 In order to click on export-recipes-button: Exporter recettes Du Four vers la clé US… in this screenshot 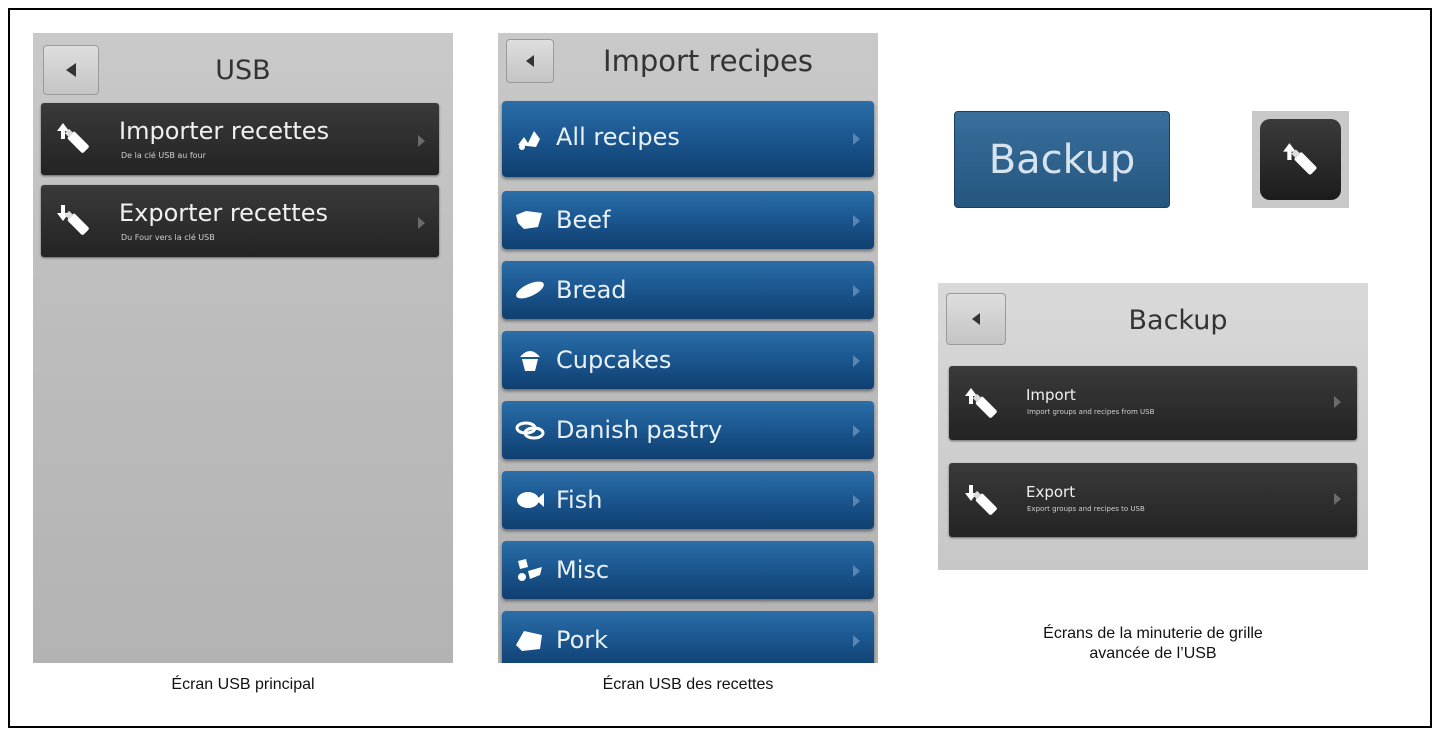, I will do `click(240, 221)`.